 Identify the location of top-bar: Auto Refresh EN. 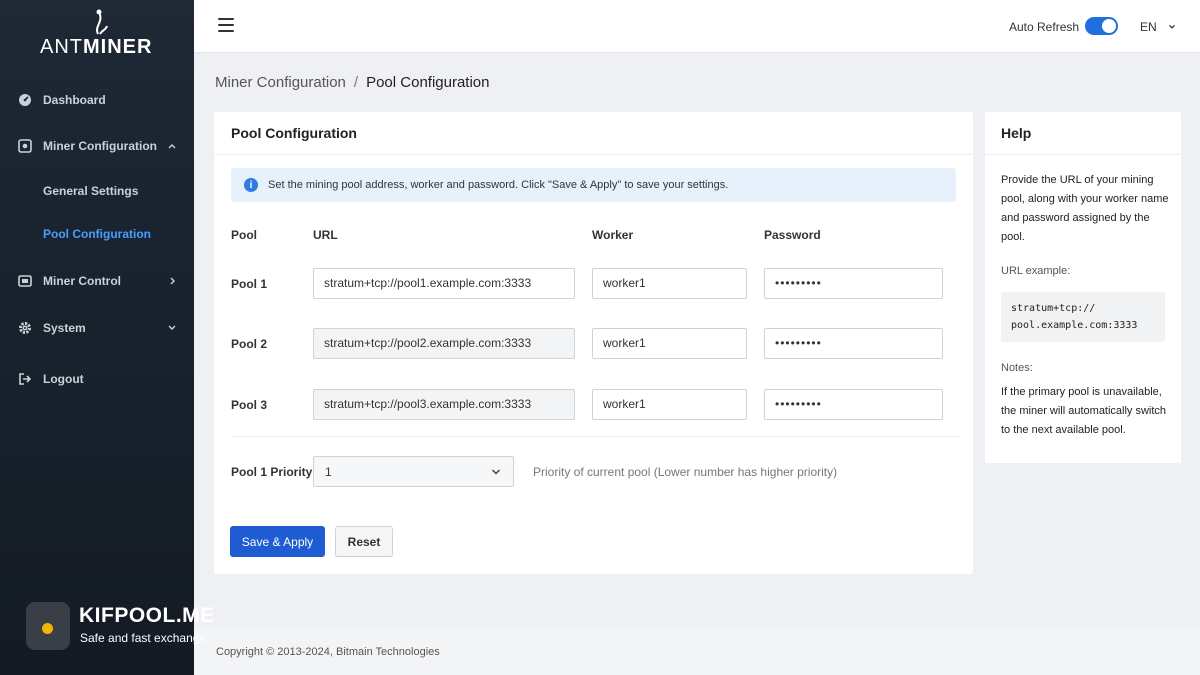
(697, 26).